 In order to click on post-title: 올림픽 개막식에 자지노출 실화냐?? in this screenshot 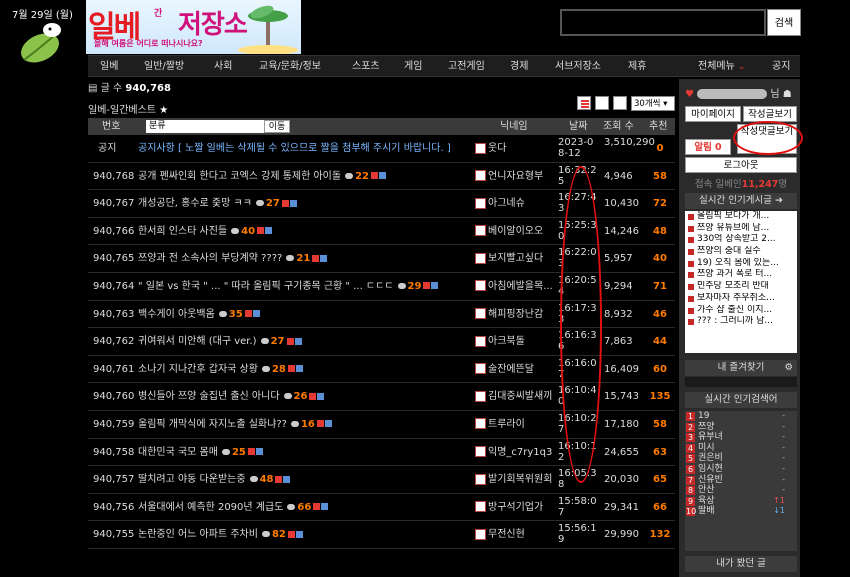, I will do `click(212, 424)`.